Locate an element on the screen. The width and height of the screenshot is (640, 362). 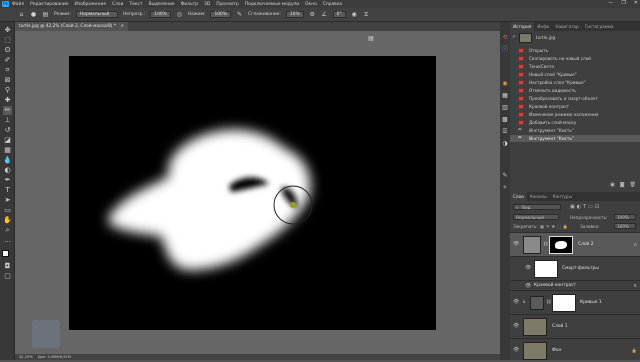
menu-type: Текст is located at coordinates (135, 4).